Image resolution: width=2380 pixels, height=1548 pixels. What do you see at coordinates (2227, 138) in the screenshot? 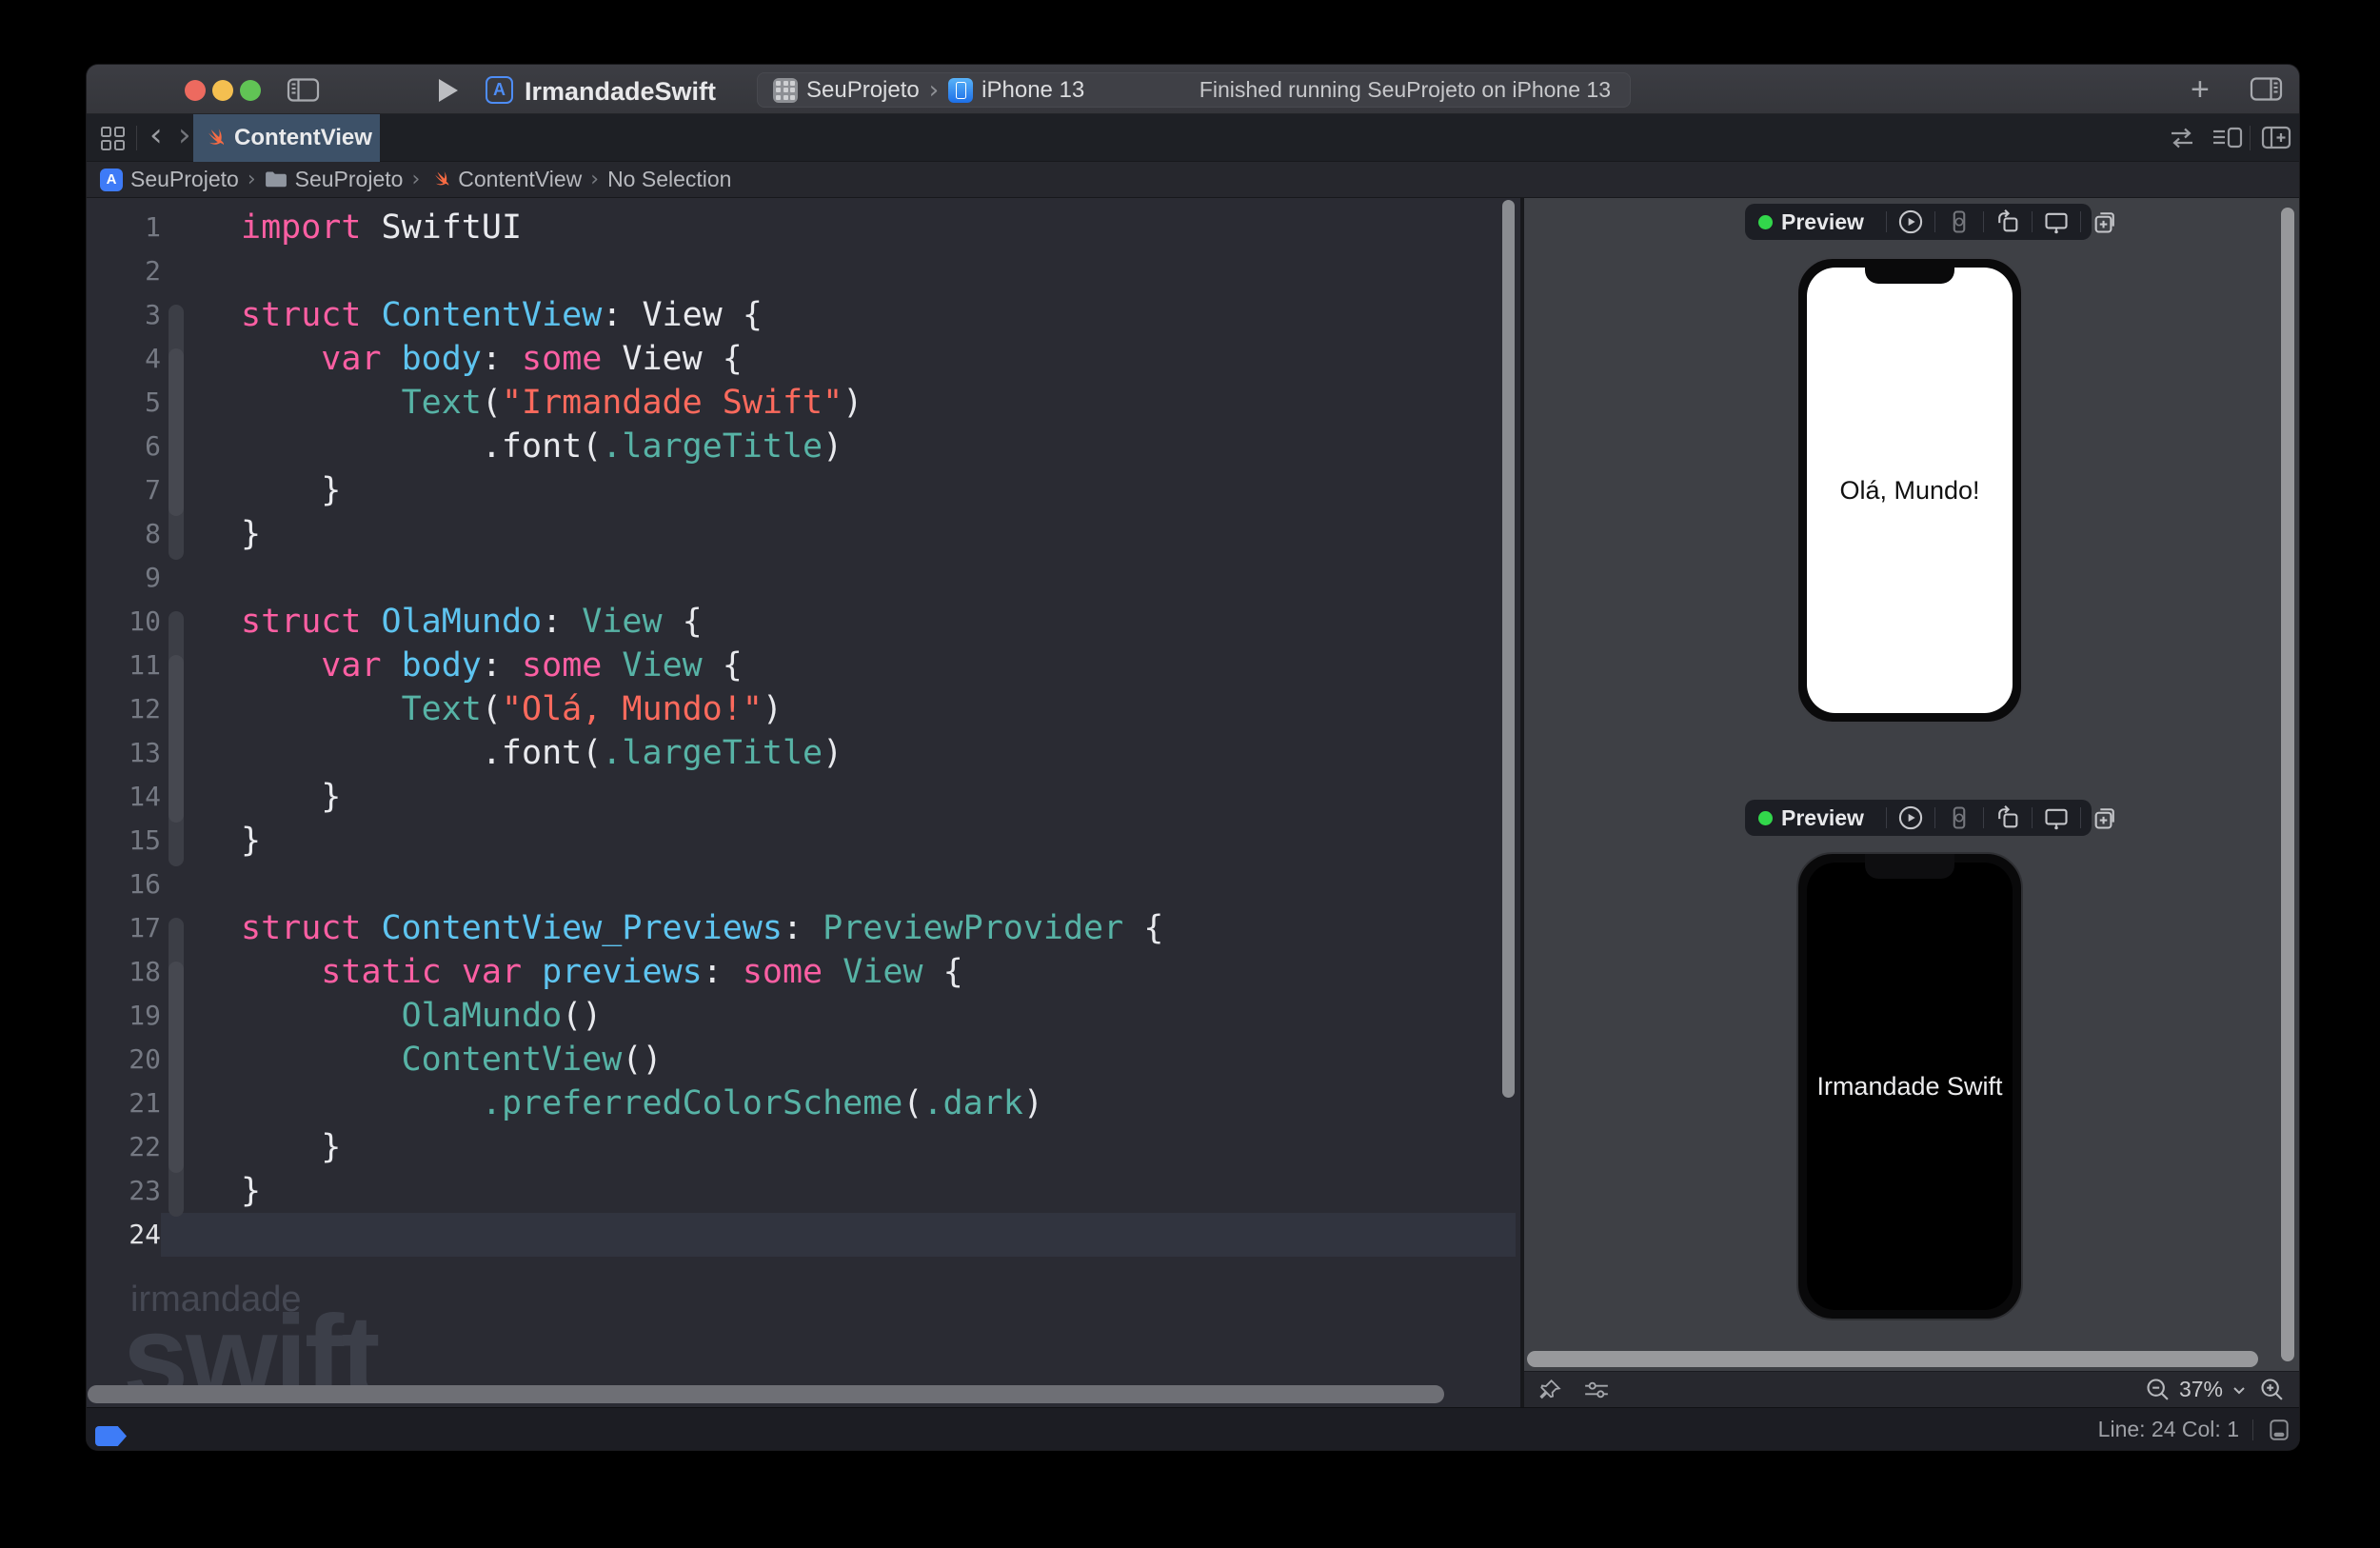
I see `editor-options-icon` at bounding box center [2227, 138].